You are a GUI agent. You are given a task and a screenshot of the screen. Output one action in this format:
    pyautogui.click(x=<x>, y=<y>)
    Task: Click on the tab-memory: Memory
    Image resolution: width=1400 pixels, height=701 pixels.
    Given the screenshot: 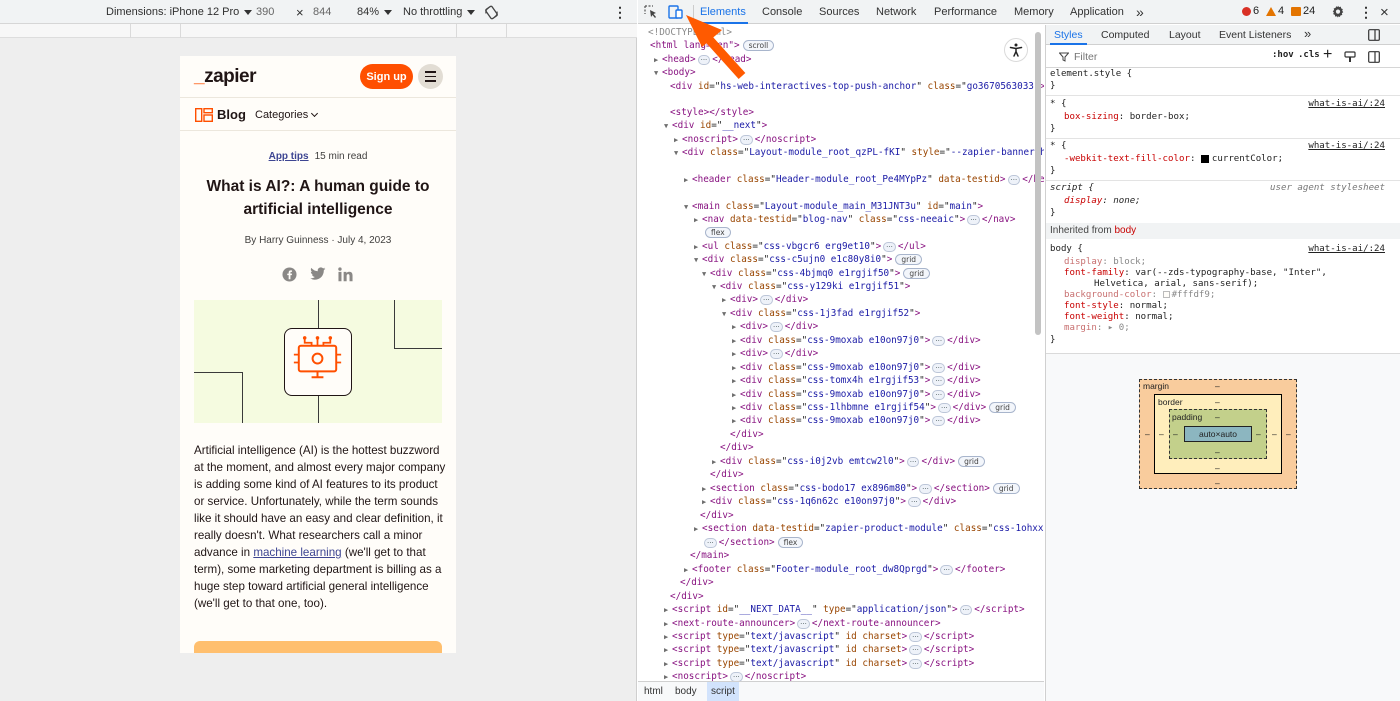 What is the action you would take?
    pyautogui.click(x=1034, y=12)
    